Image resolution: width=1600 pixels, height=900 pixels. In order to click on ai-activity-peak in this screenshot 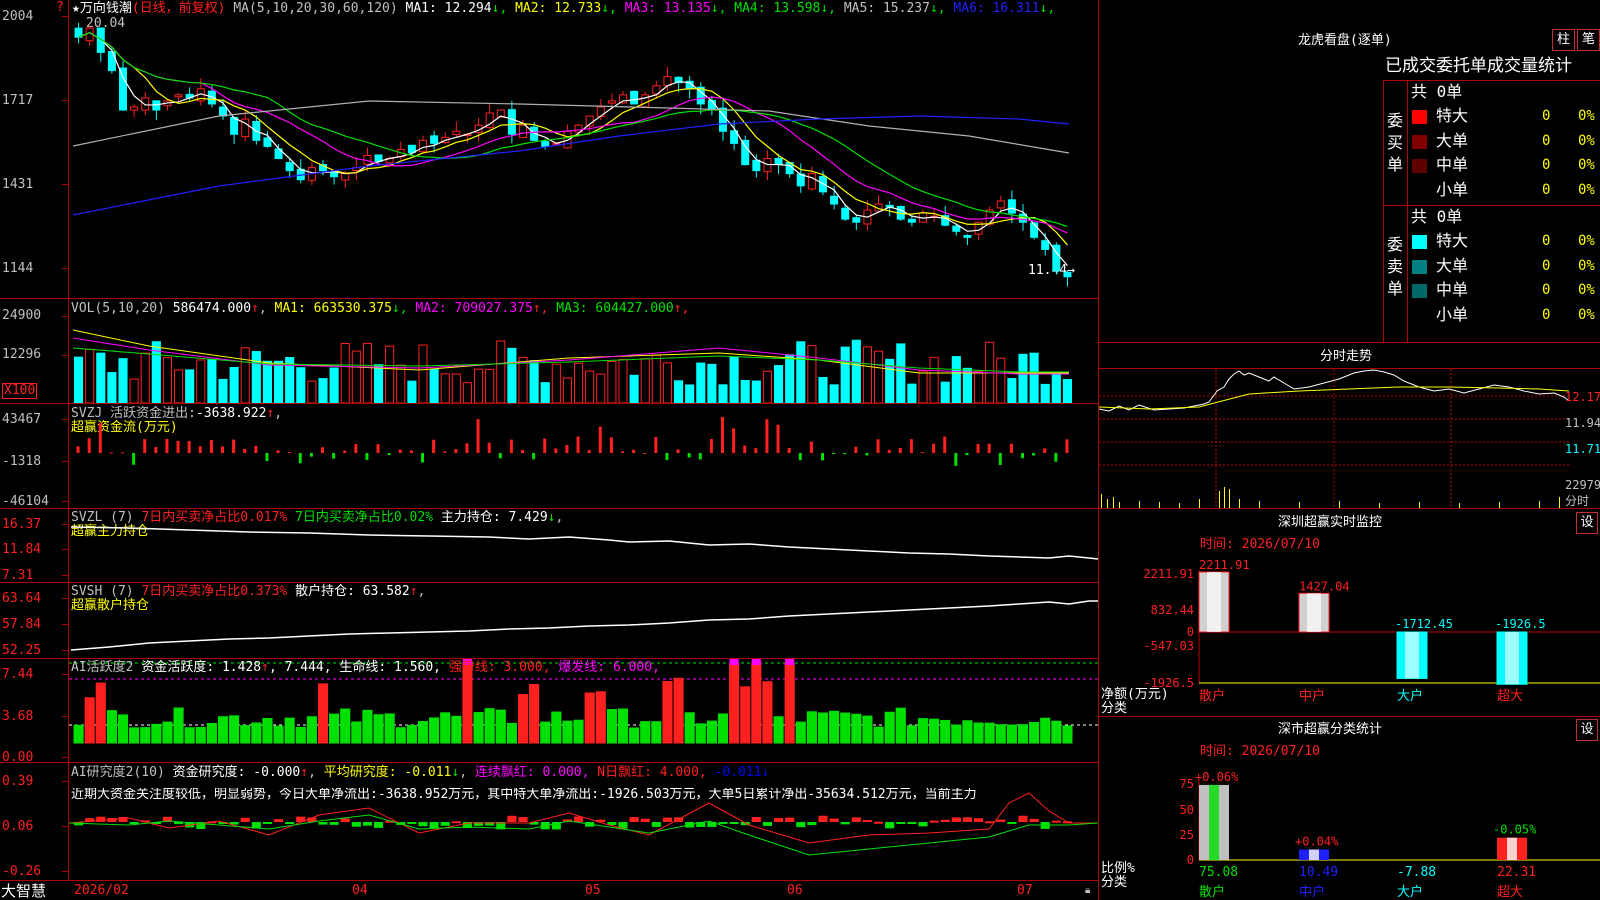, I will do `click(756, 662)`.